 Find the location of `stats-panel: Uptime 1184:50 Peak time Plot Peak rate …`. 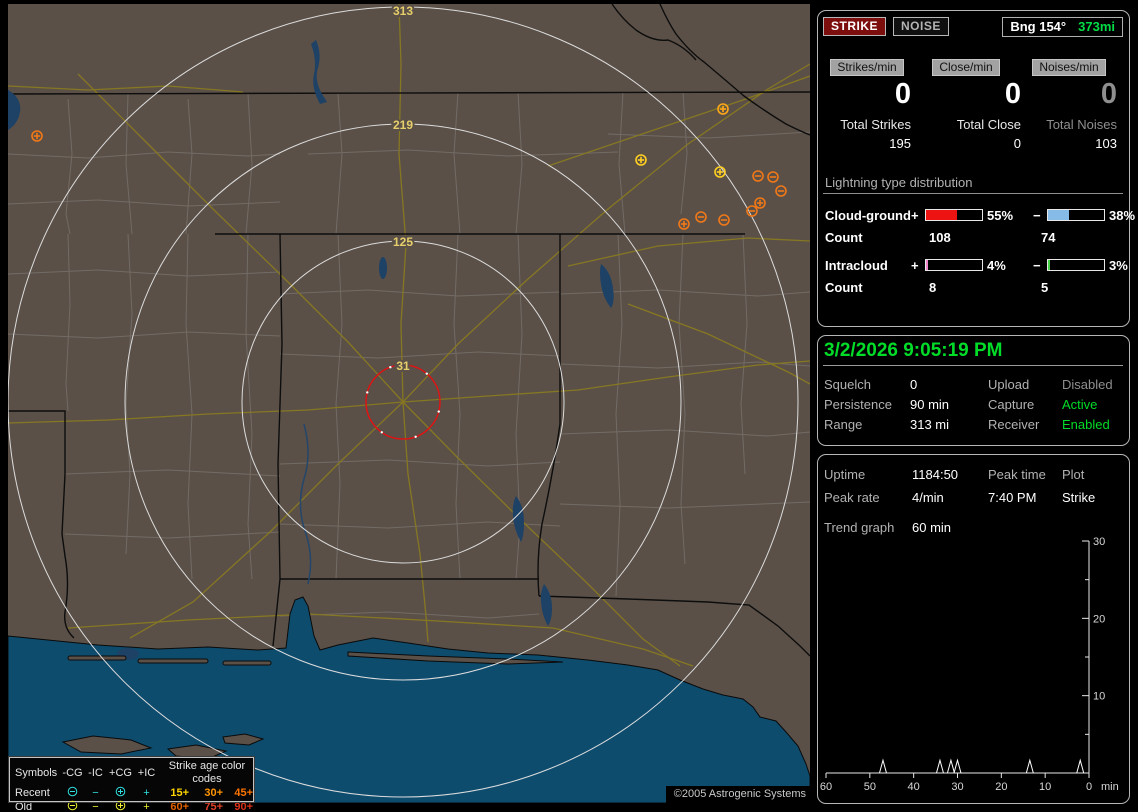

stats-panel: Uptime 1184:50 Peak time Plot Peak rate … is located at coordinates (973, 629).